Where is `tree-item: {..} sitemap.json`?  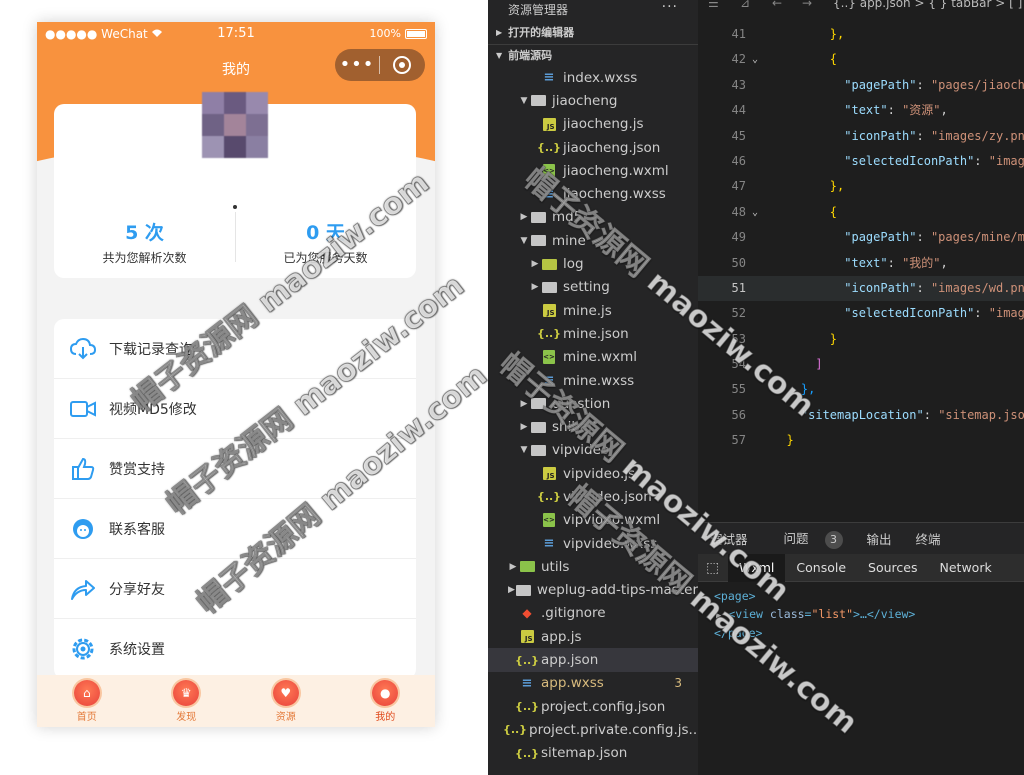 tree-item: {..} sitemap.json is located at coordinates (593, 753).